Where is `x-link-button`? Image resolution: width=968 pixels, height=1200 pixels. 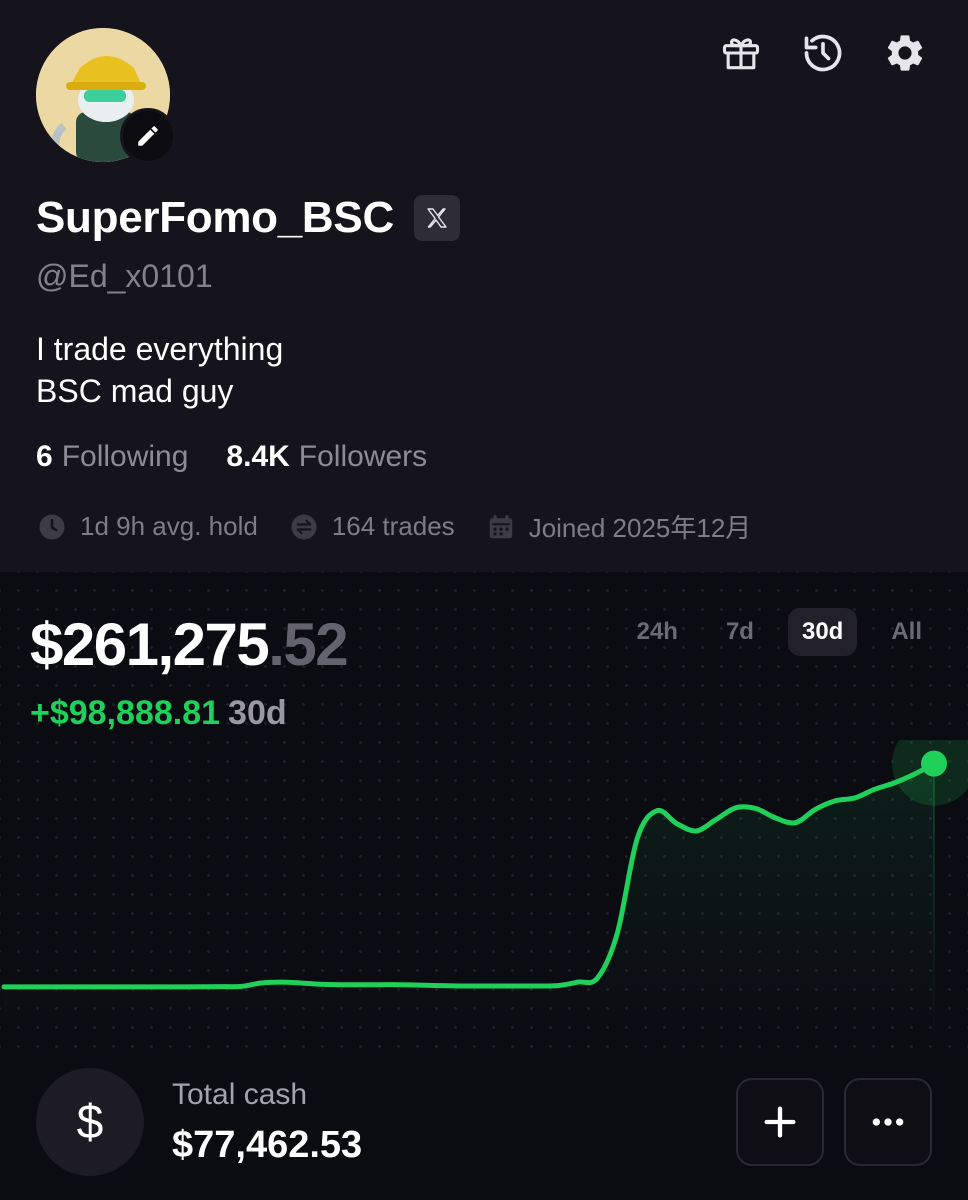
x-link-button is located at coordinates (436, 218).